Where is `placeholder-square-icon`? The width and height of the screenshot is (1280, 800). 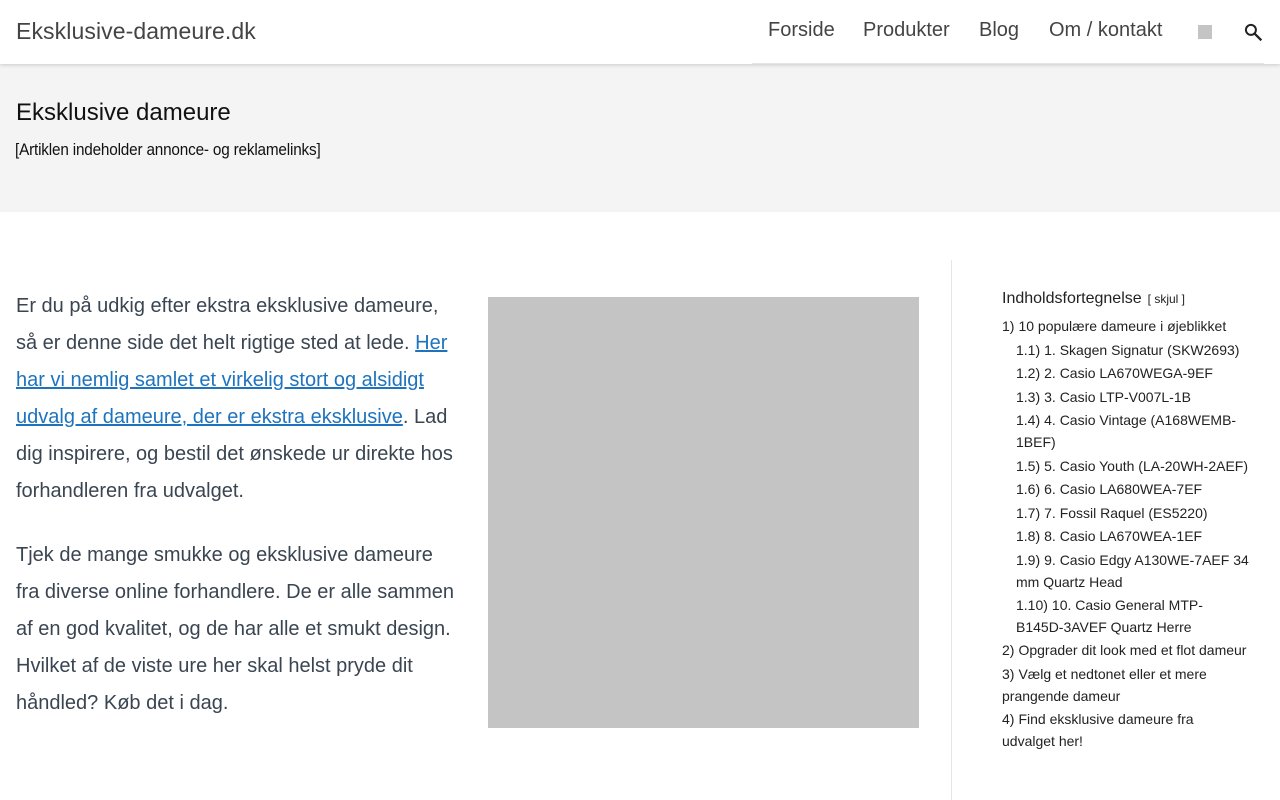 placeholder-square-icon is located at coordinates (1205, 32).